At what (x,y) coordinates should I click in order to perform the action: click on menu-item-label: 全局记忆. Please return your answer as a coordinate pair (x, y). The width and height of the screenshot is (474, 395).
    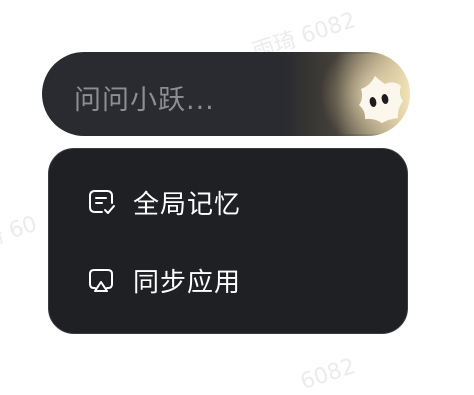
    Looking at the image, I should click on (187, 204).